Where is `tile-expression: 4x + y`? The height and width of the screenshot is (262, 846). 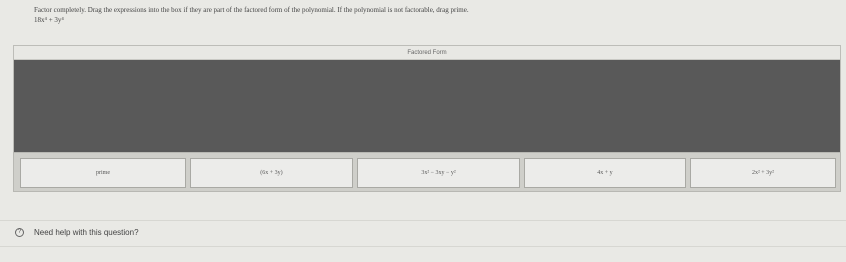
tile-expression: 4x + y is located at coordinates (605, 173).